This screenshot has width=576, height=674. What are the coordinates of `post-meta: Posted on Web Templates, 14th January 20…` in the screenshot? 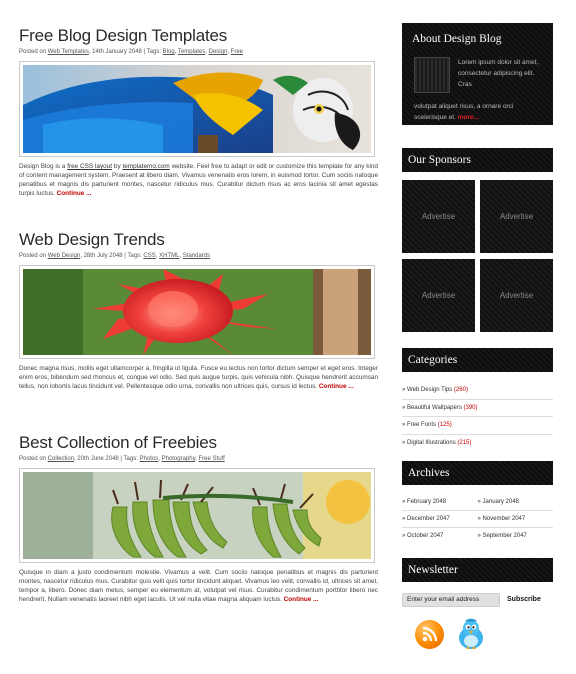 It's located at (131, 52).